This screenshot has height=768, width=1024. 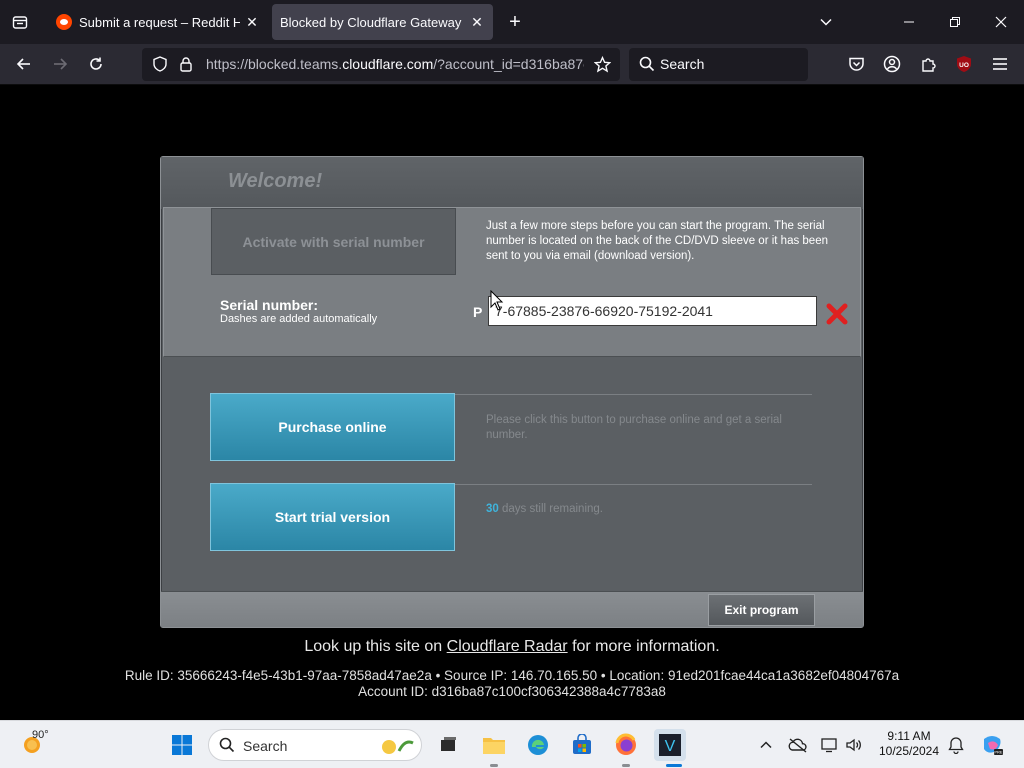 What do you see at coordinates (955, 22) in the screenshot?
I see `restore-button` at bounding box center [955, 22].